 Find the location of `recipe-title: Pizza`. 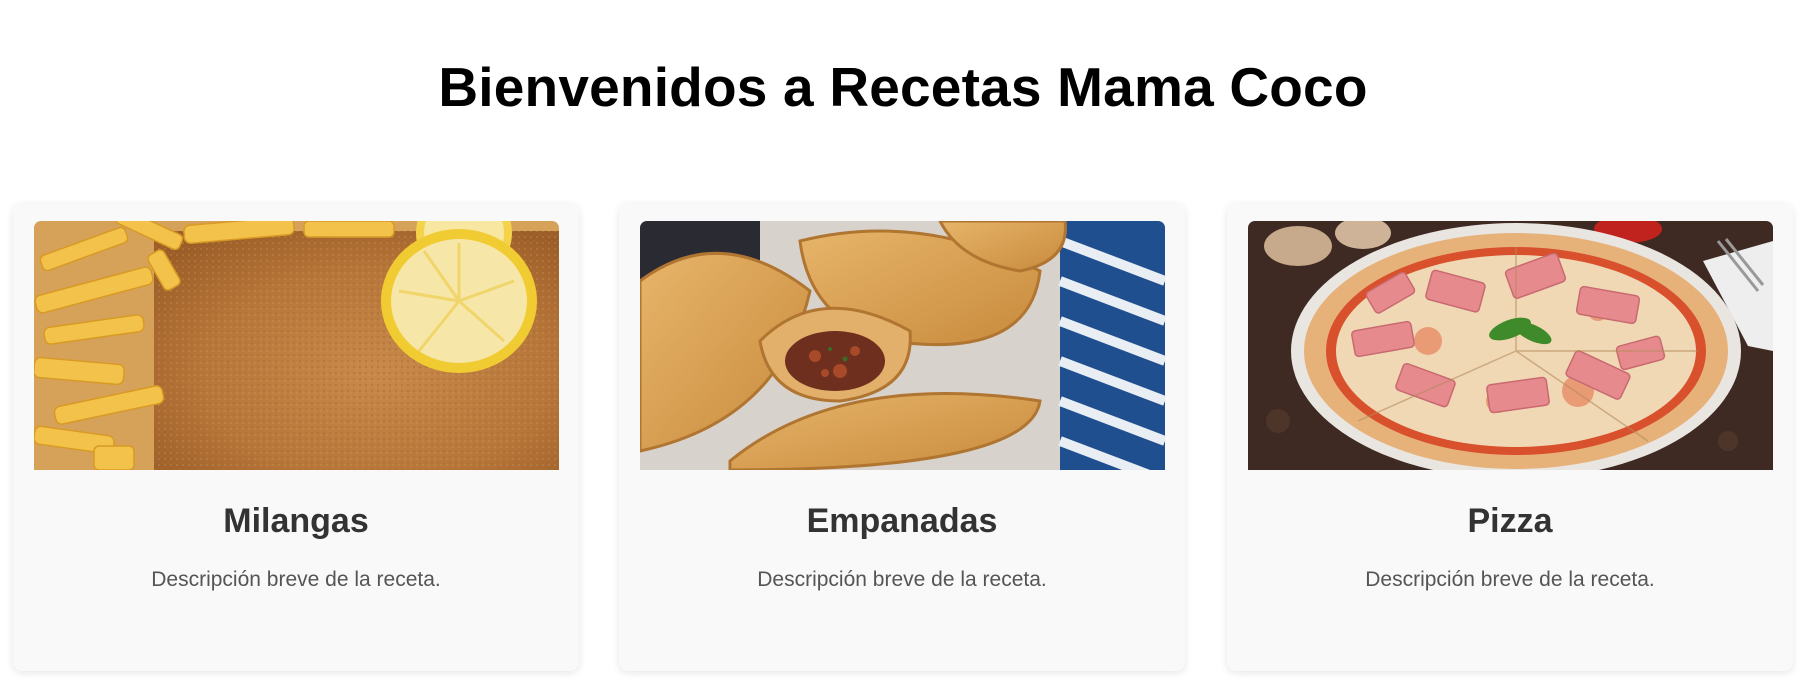

recipe-title: Pizza is located at coordinates (1510, 521).